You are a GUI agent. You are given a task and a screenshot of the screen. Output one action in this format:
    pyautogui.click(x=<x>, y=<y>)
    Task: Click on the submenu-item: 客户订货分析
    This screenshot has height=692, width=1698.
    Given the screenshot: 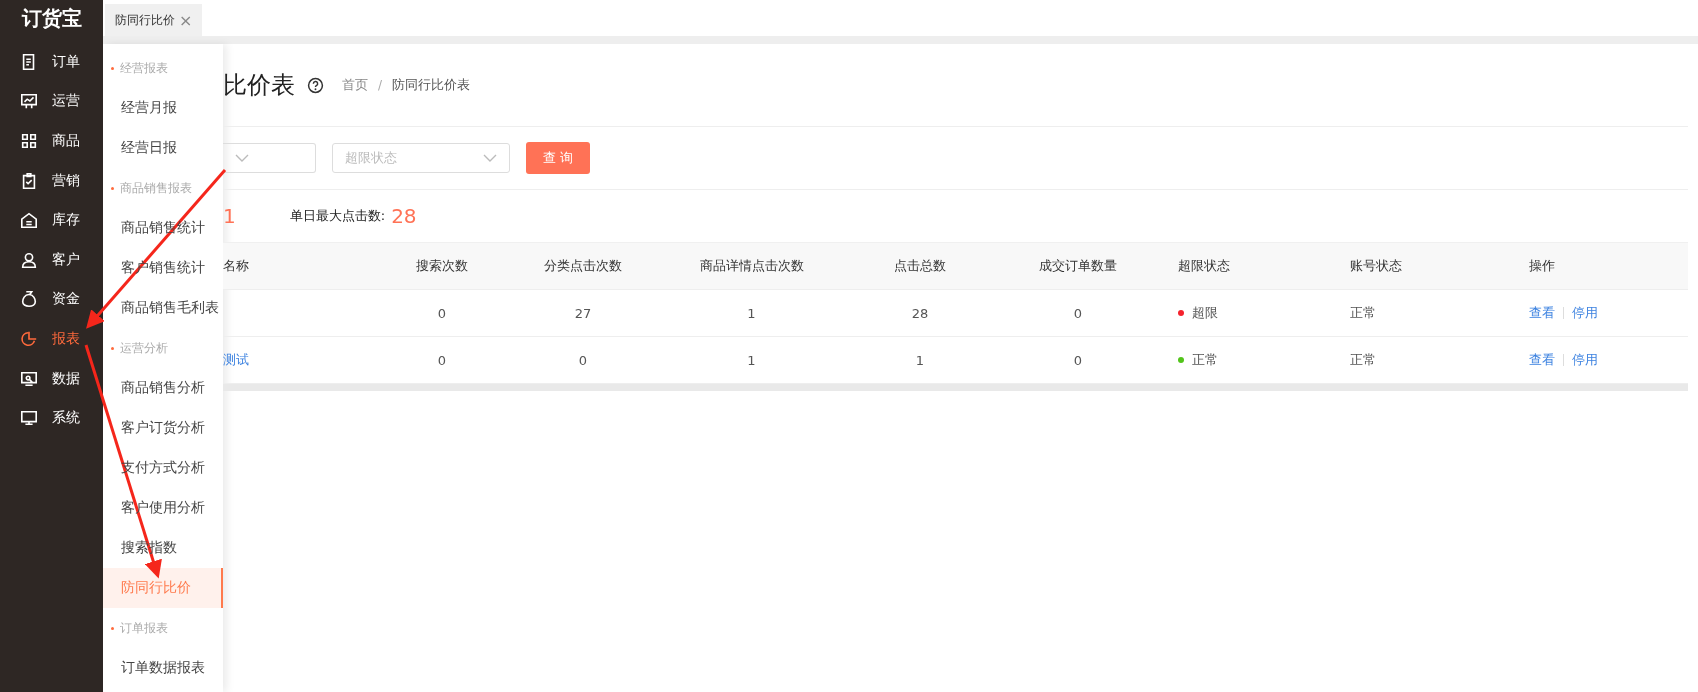 What is the action you would take?
    pyautogui.click(x=163, y=428)
    